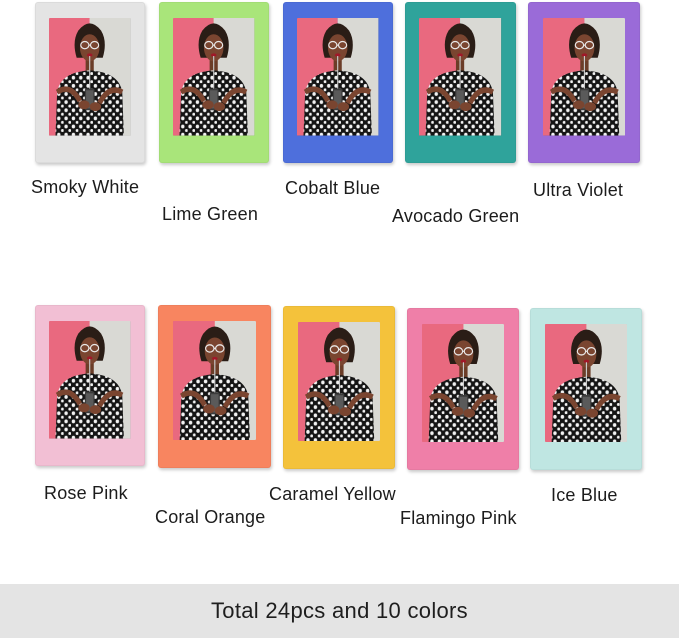 Image resolution: width=679 pixels, height=638 pixels. Describe the element at coordinates (578, 190) in the screenshot. I see `label-ultra-violet: Ultra Violet` at that location.